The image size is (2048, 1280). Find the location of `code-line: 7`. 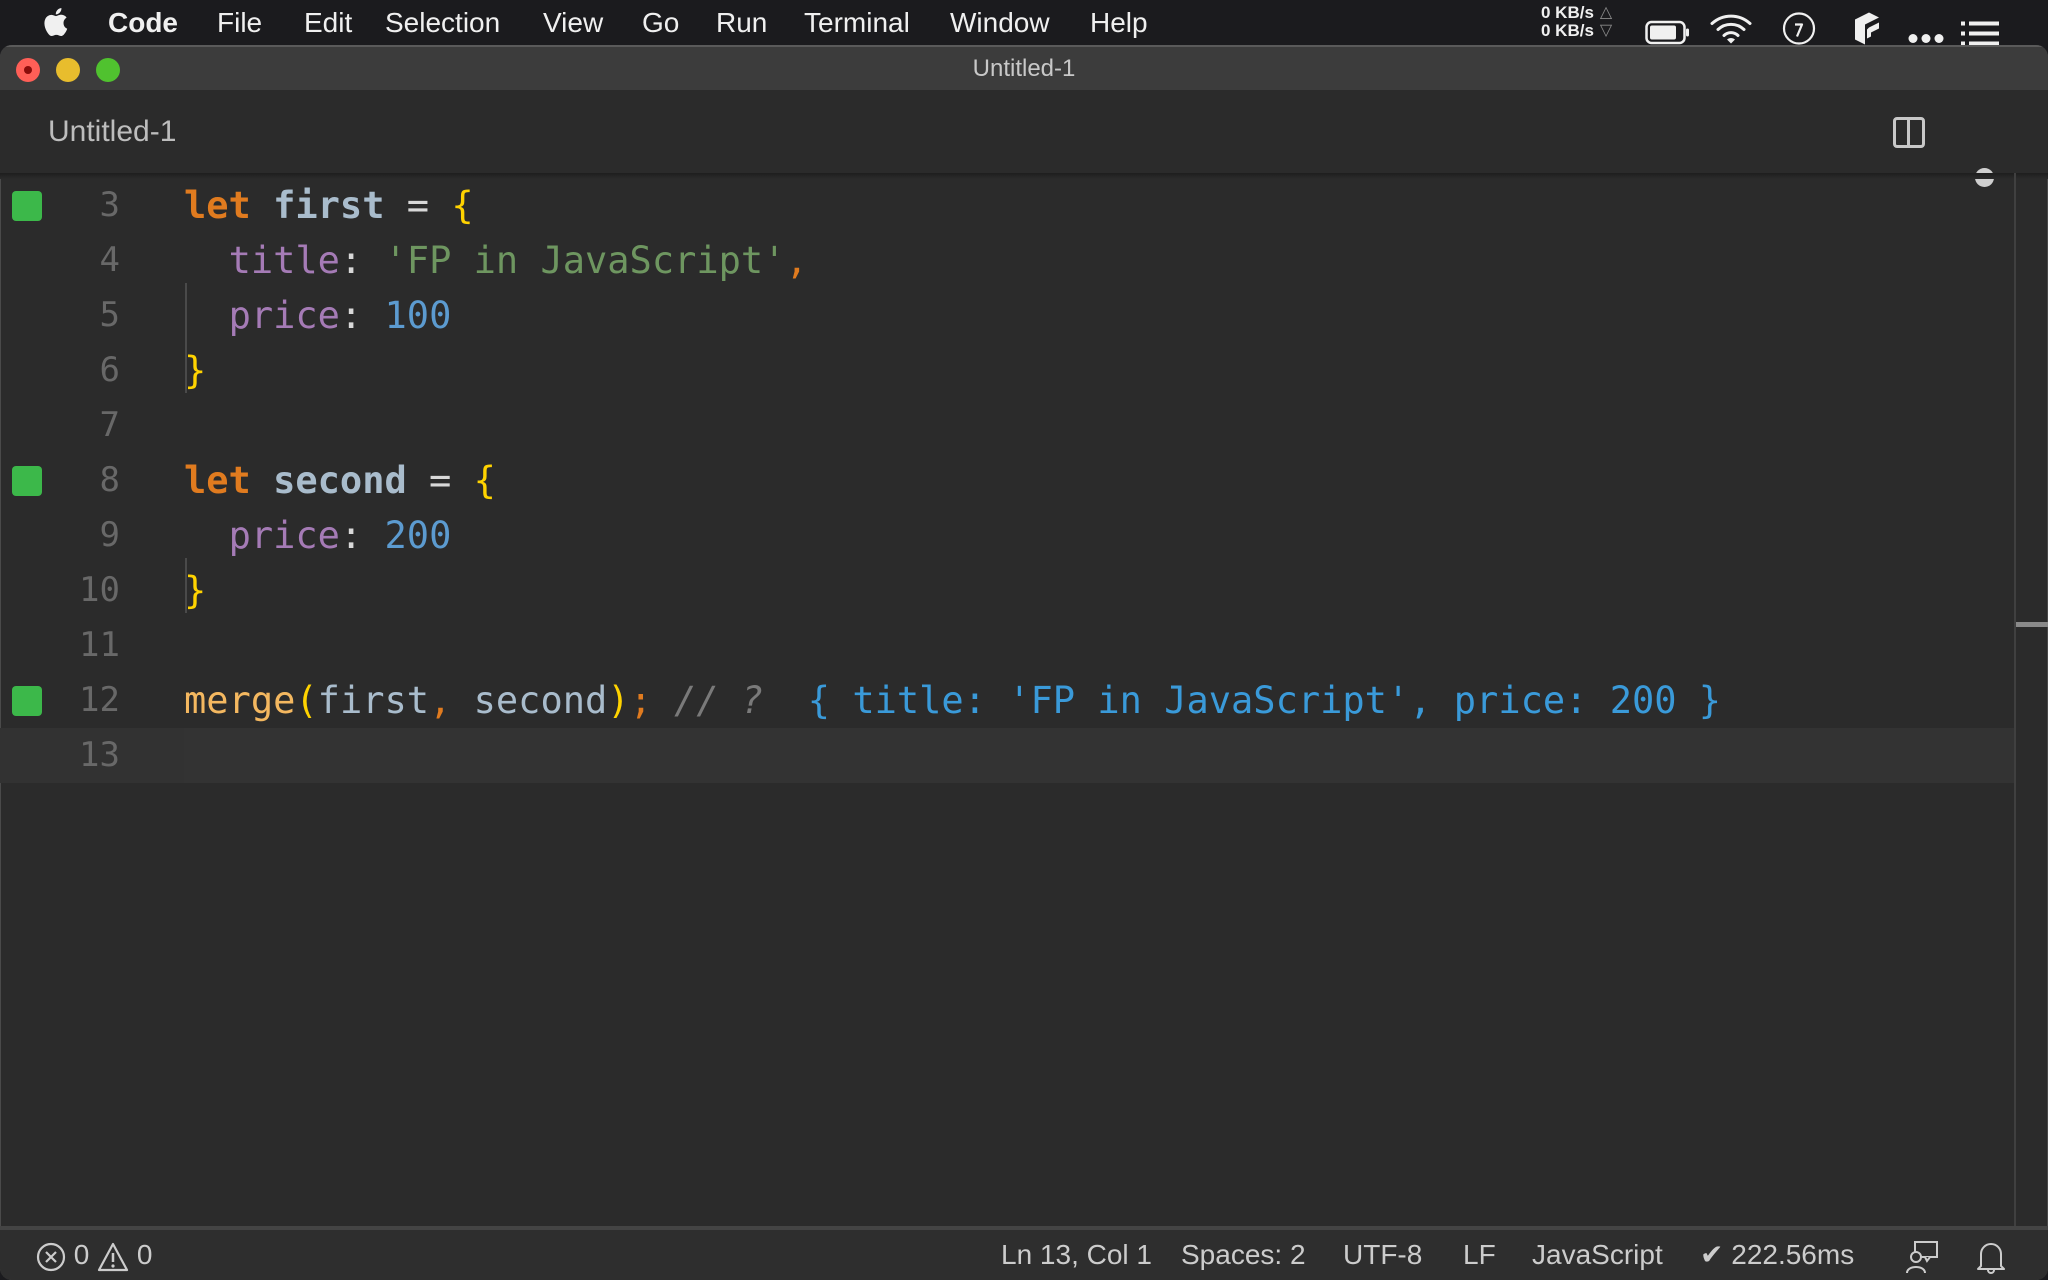

code-line: 7 is located at coordinates (1007, 425).